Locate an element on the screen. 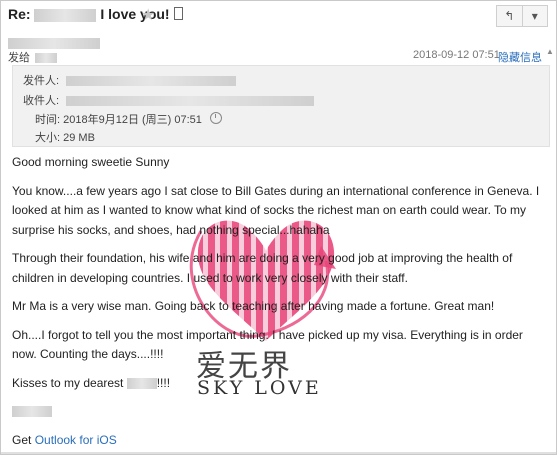 The image size is (557, 455). size-value: 29 MB is located at coordinates (79, 138).